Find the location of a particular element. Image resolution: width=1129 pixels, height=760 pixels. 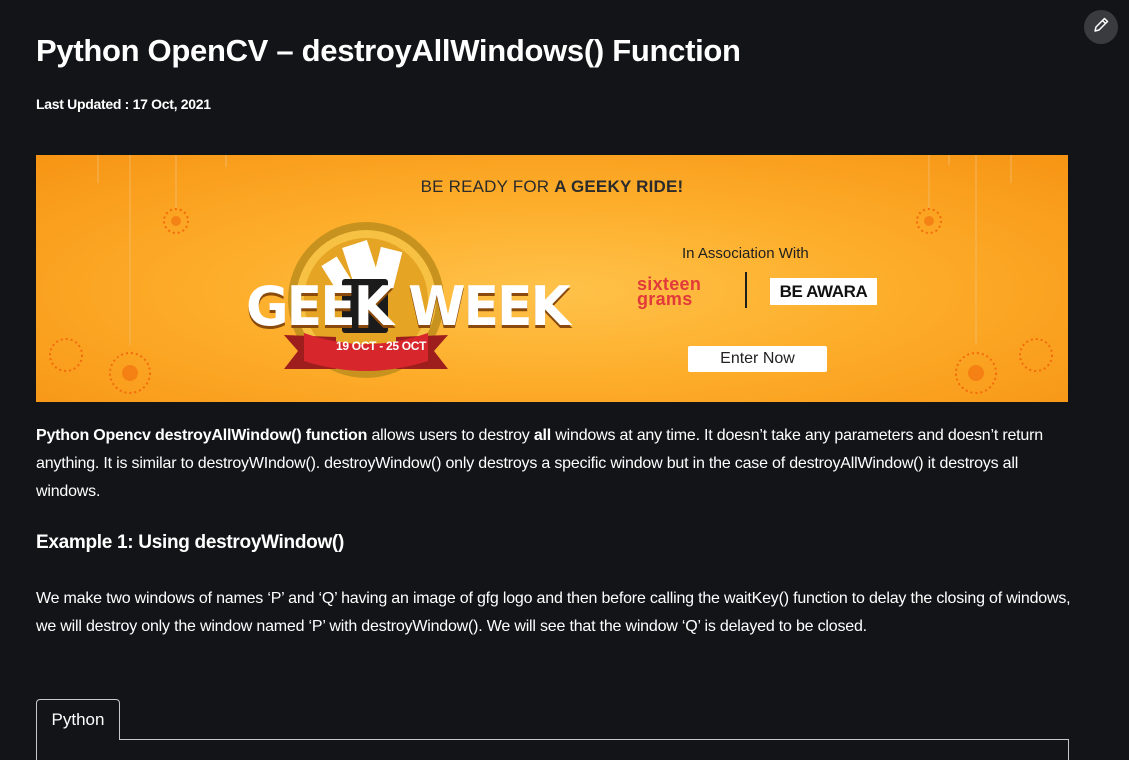

sixteen-grams-logo: sixteen grams is located at coordinates (669, 291).